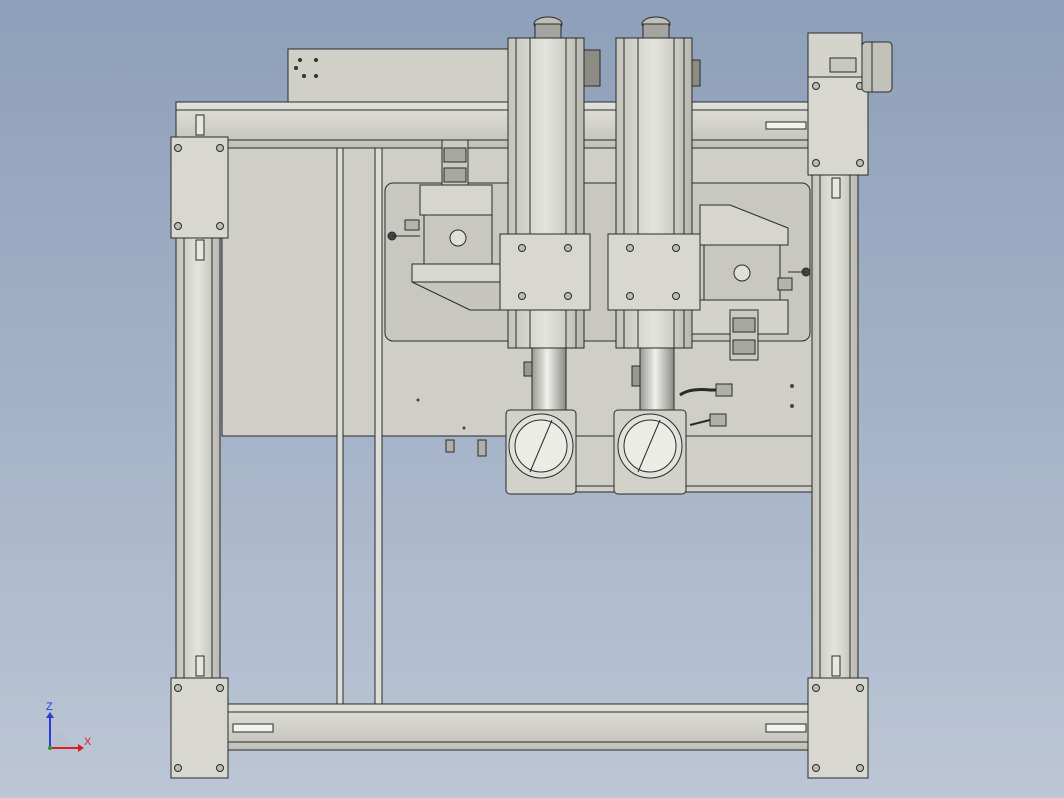 The width and height of the screenshot is (1064, 798). Describe the element at coordinates (88, 742) in the screenshot. I see `triad-x-label: X` at that location.